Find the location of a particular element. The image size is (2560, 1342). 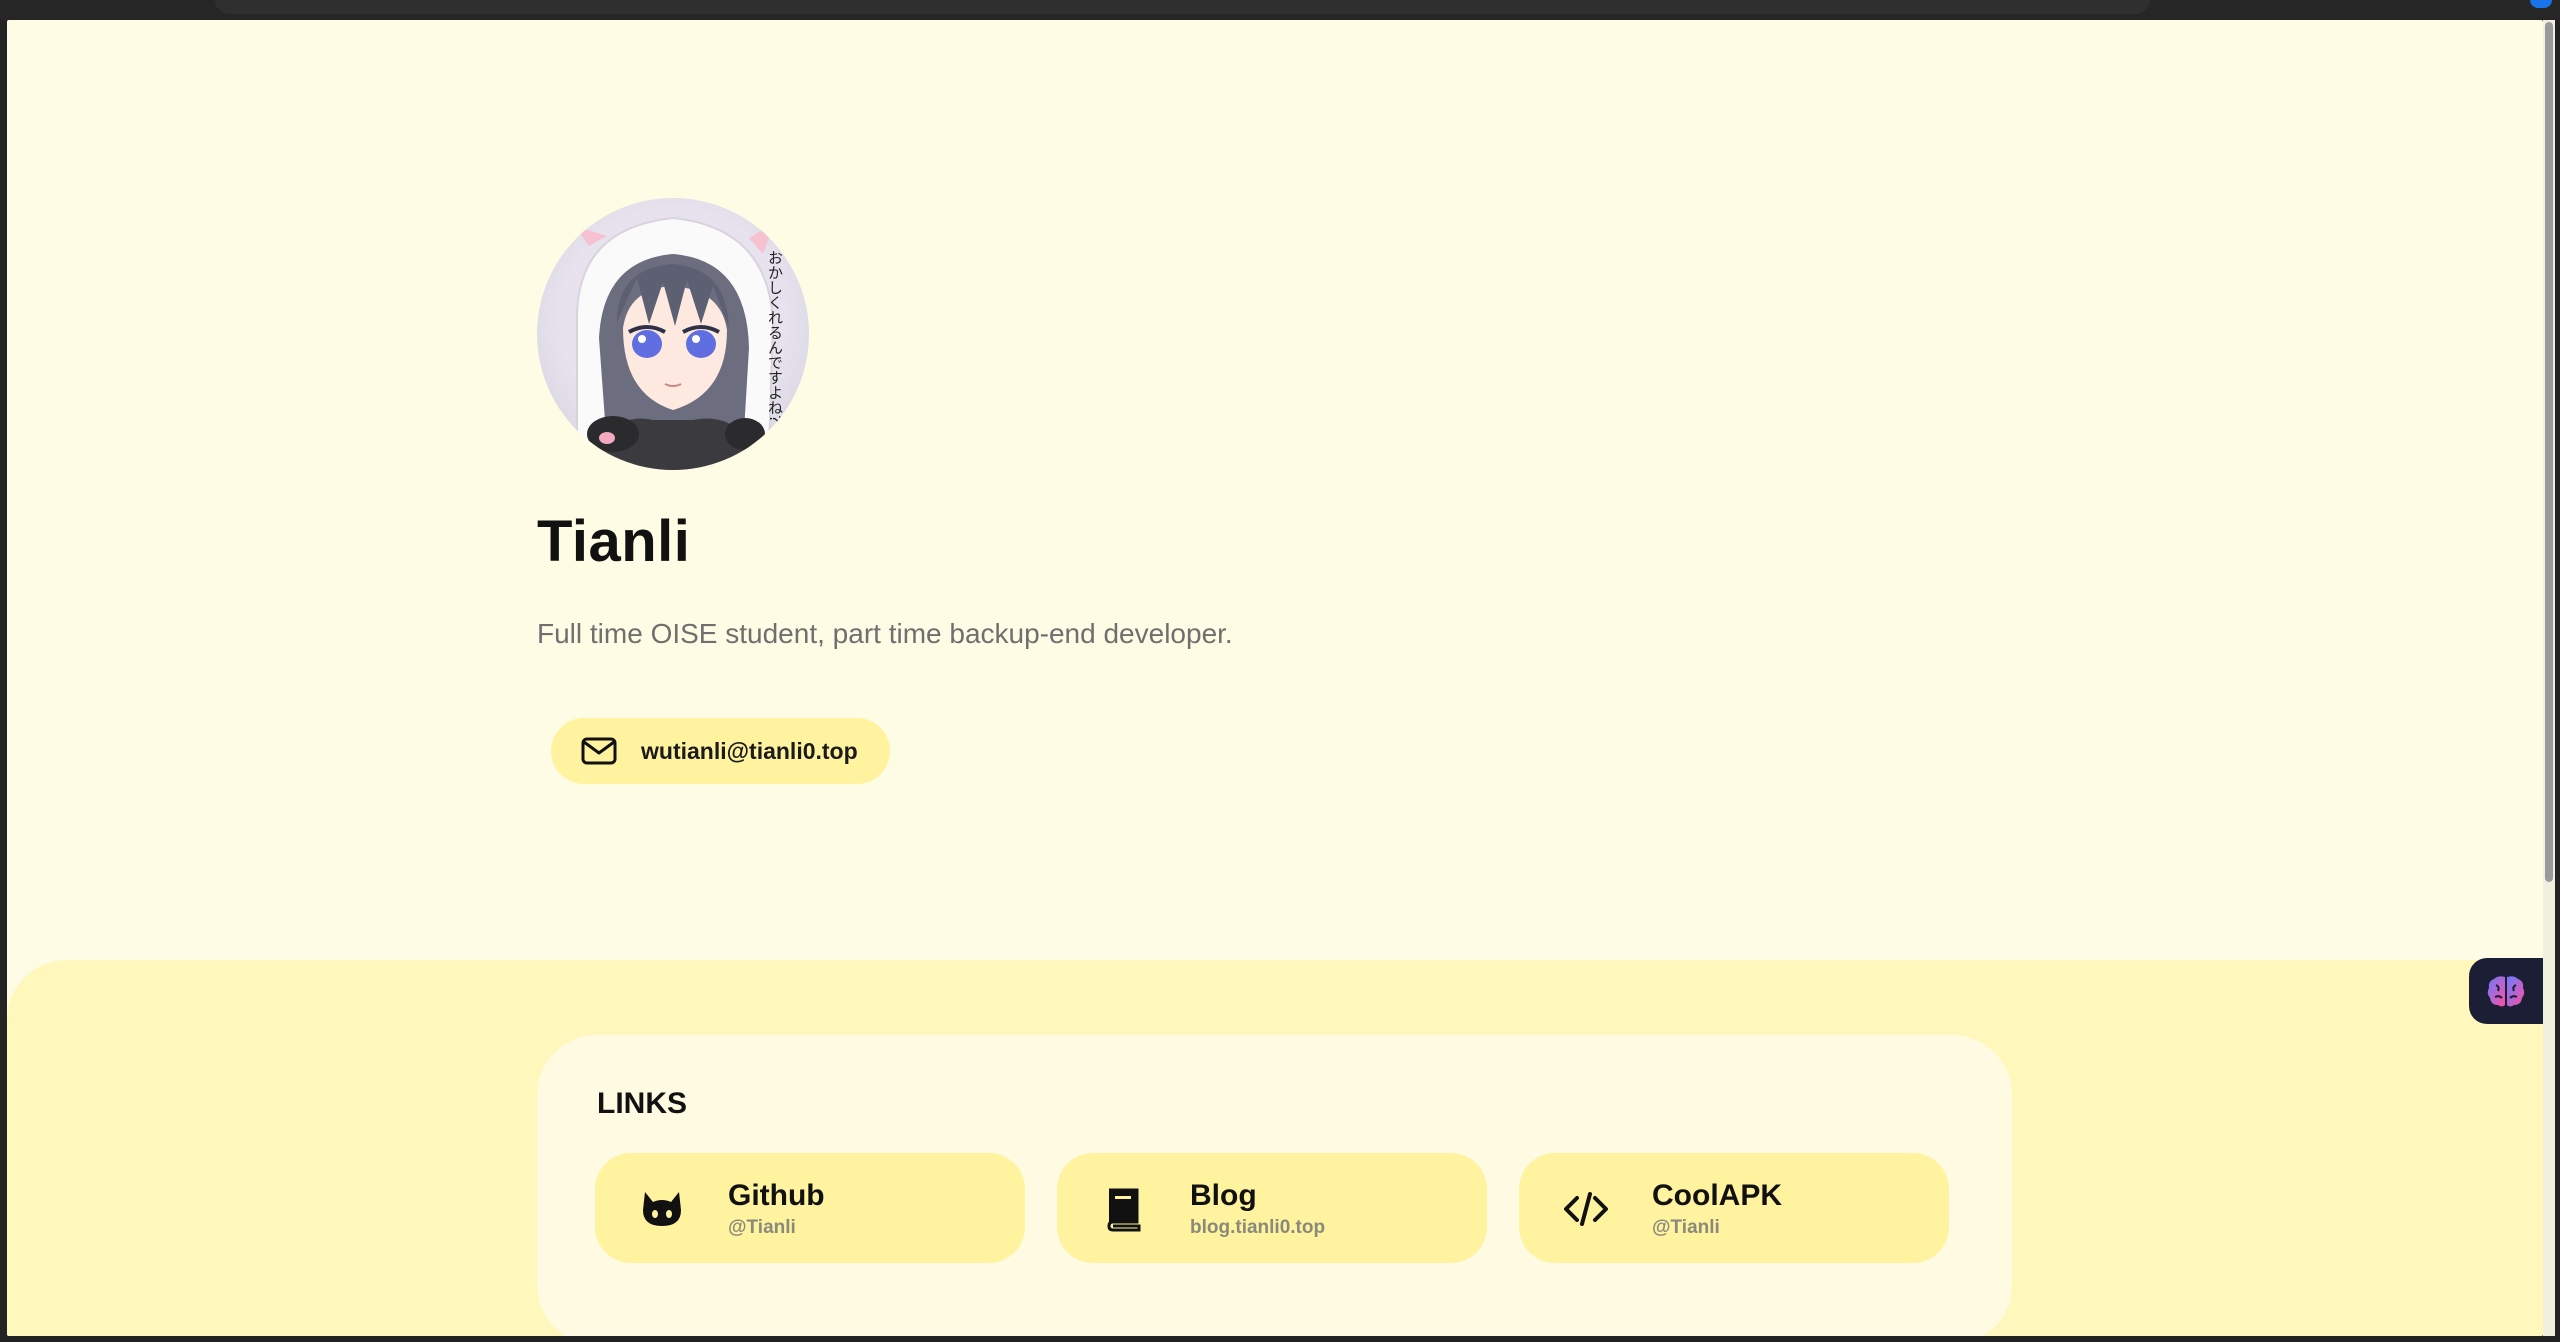

profile-name: Tianli is located at coordinates (614, 541).